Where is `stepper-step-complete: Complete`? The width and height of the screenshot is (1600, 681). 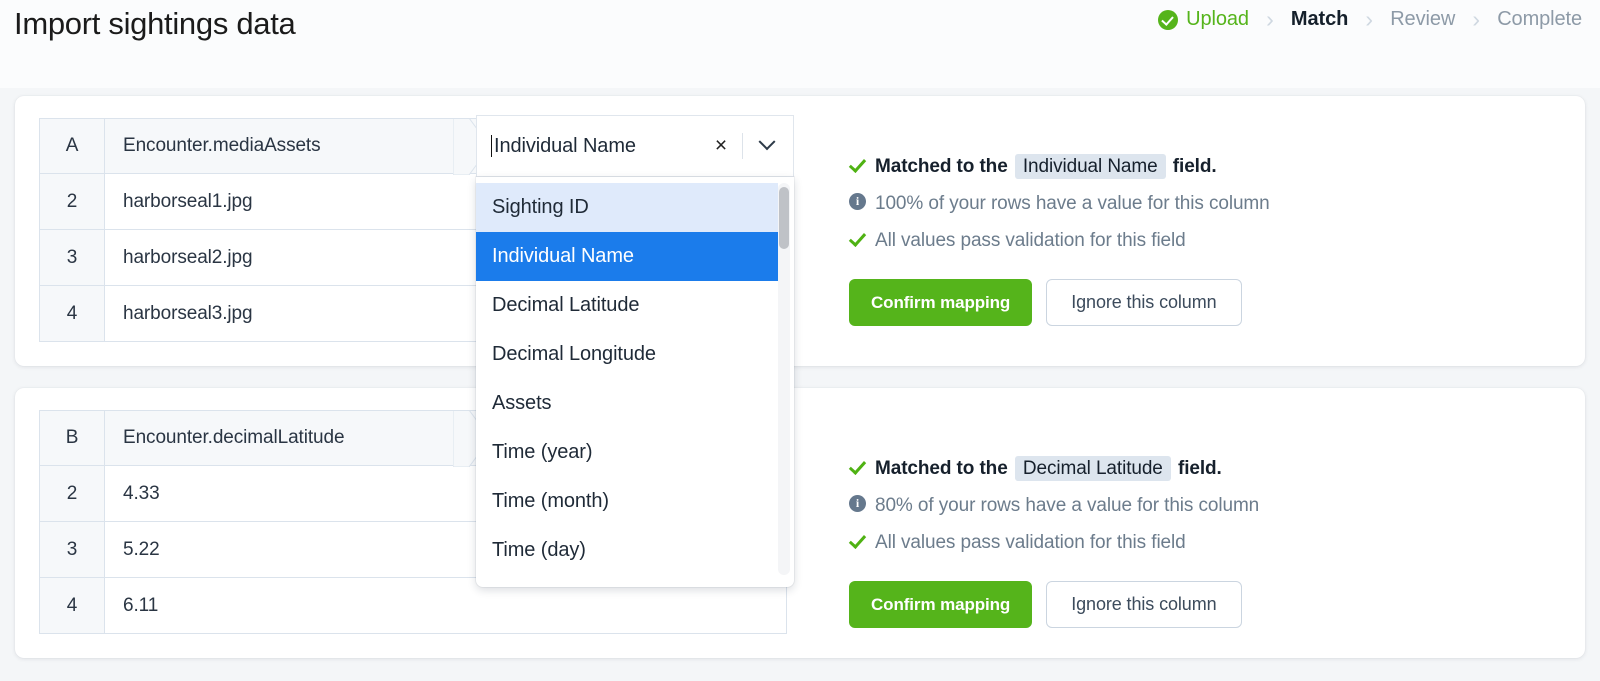 stepper-step-complete: Complete is located at coordinates (1539, 19).